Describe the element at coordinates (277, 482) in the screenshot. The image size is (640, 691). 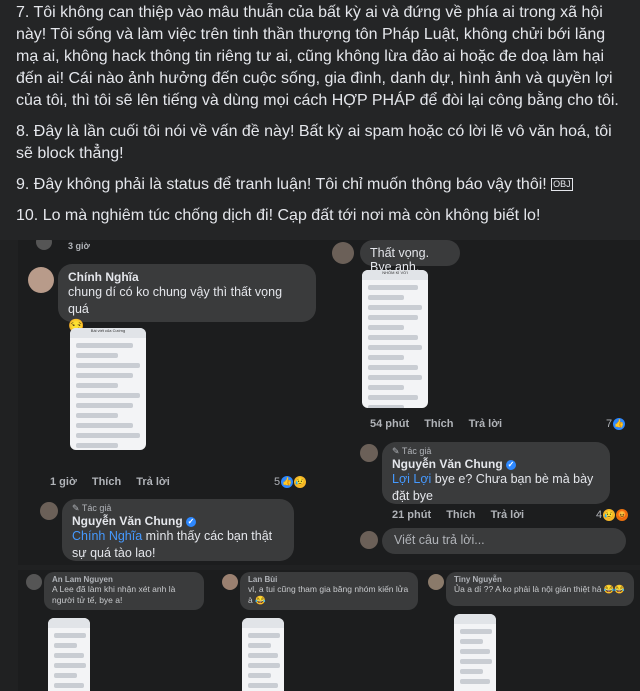
I see `reaction-count-number: 5` at that location.